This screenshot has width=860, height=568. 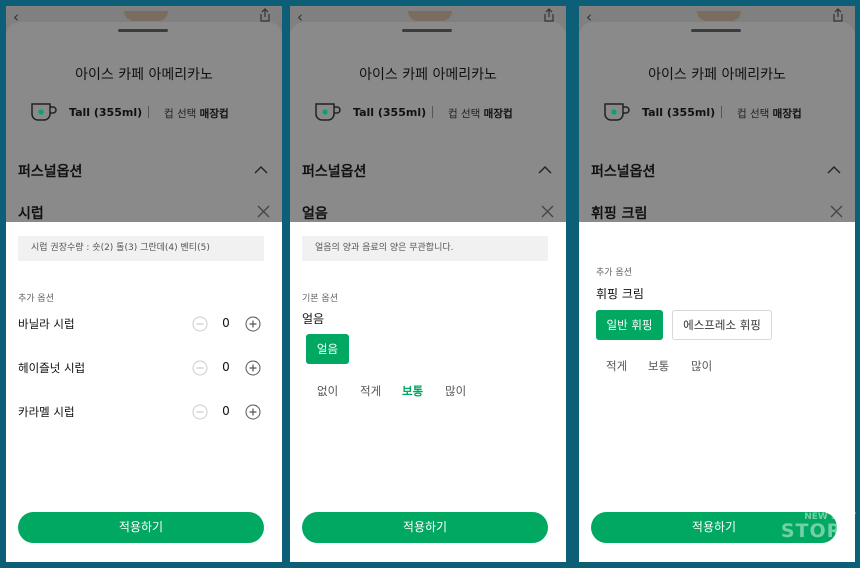 What do you see at coordinates (31, 214) in the screenshot?
I see `sheet-title: 시럽` at bounding box center [31, 214].